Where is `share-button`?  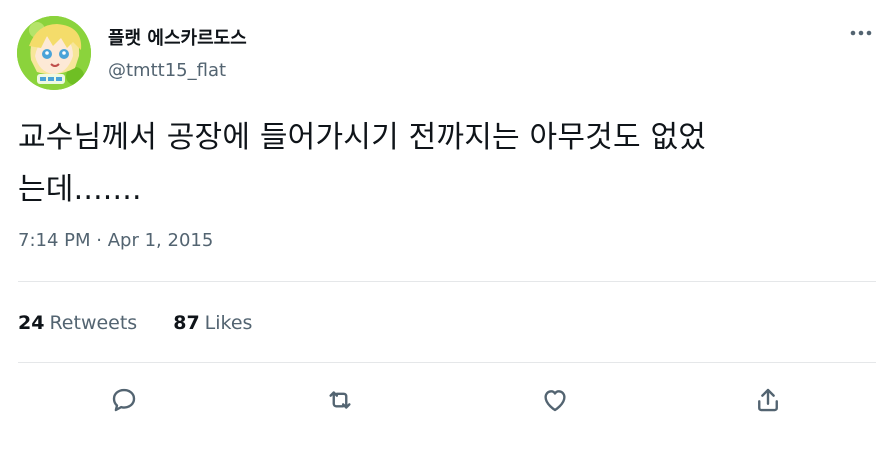 share-button is located at coordinates (768, 400).